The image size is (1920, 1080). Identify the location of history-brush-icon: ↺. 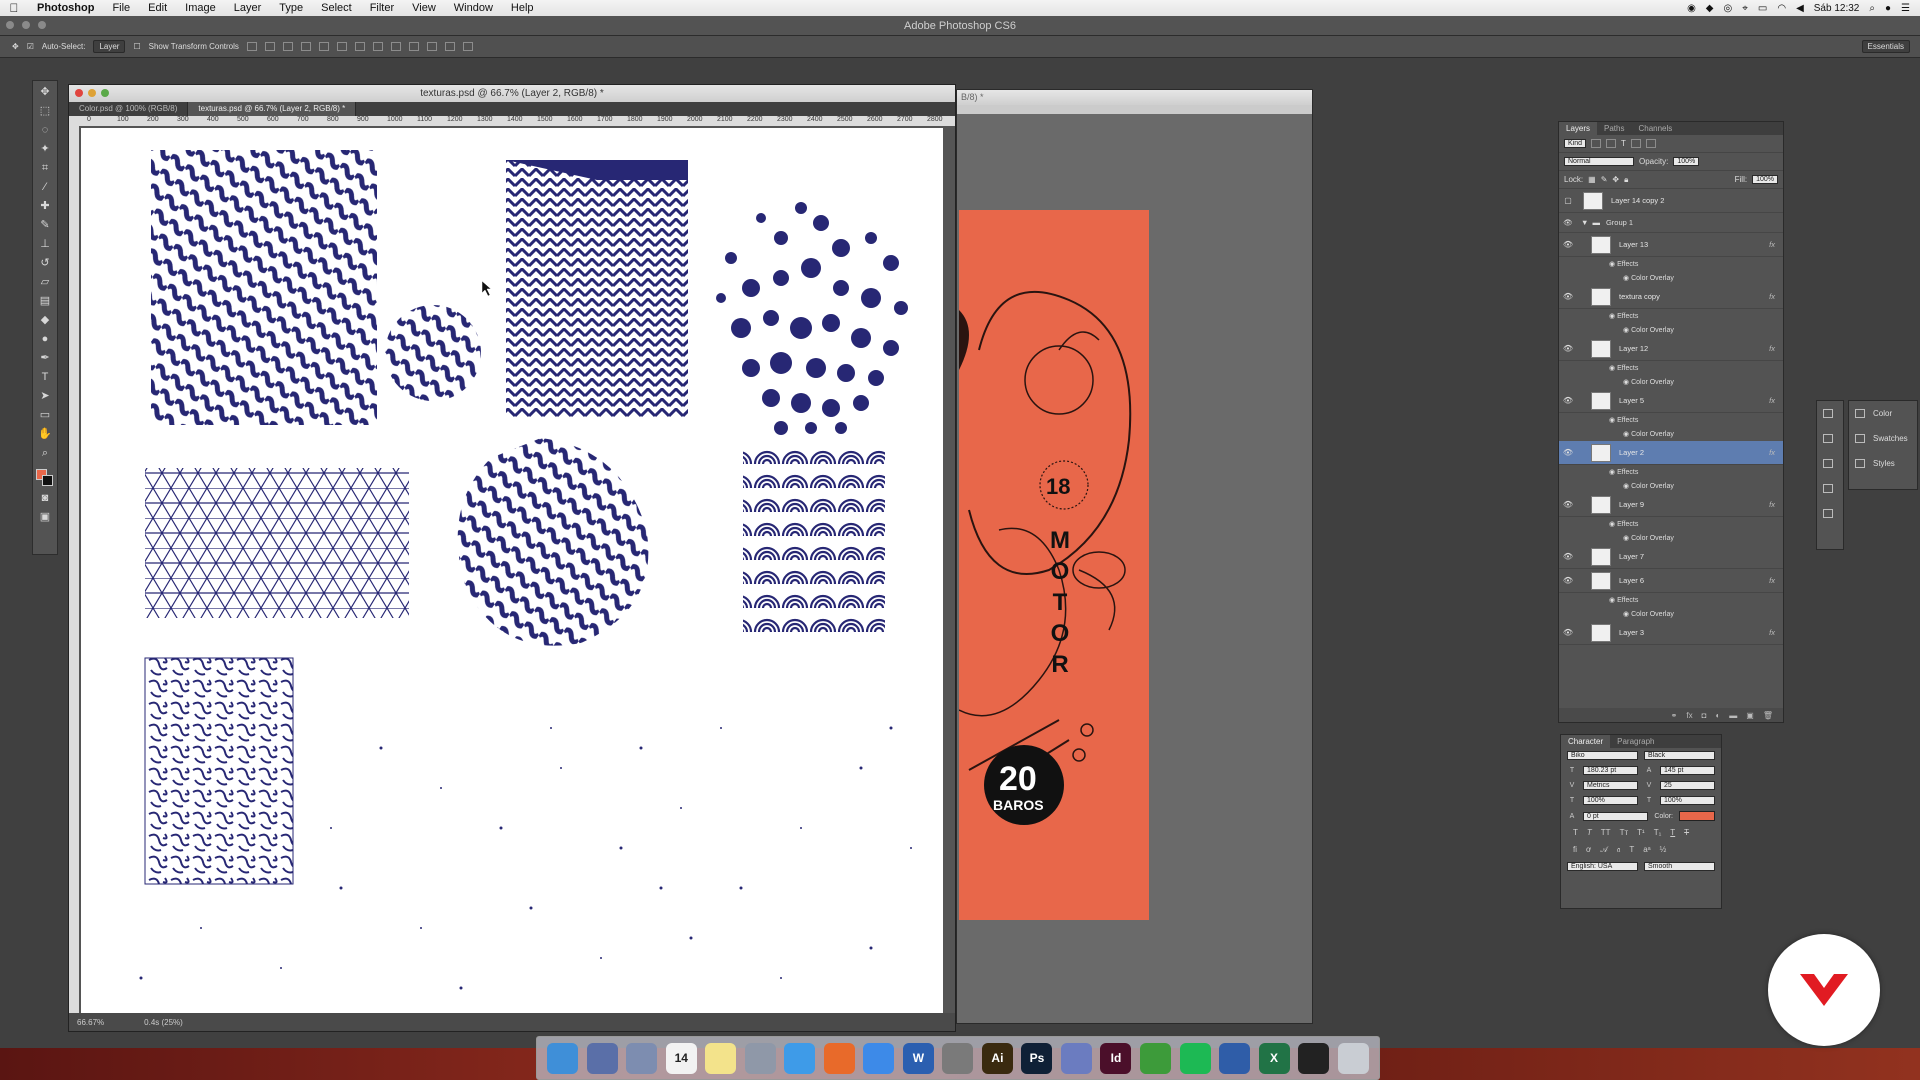
(45, 263).